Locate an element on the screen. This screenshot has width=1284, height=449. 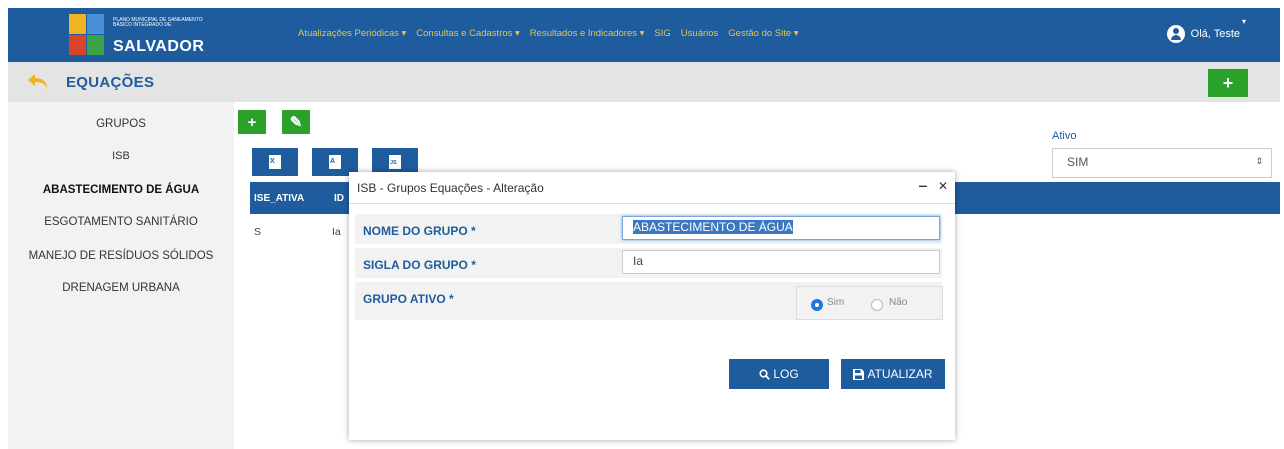
grupo-ativo-radio-group: Sim Não is located at coordinates (869, 303).